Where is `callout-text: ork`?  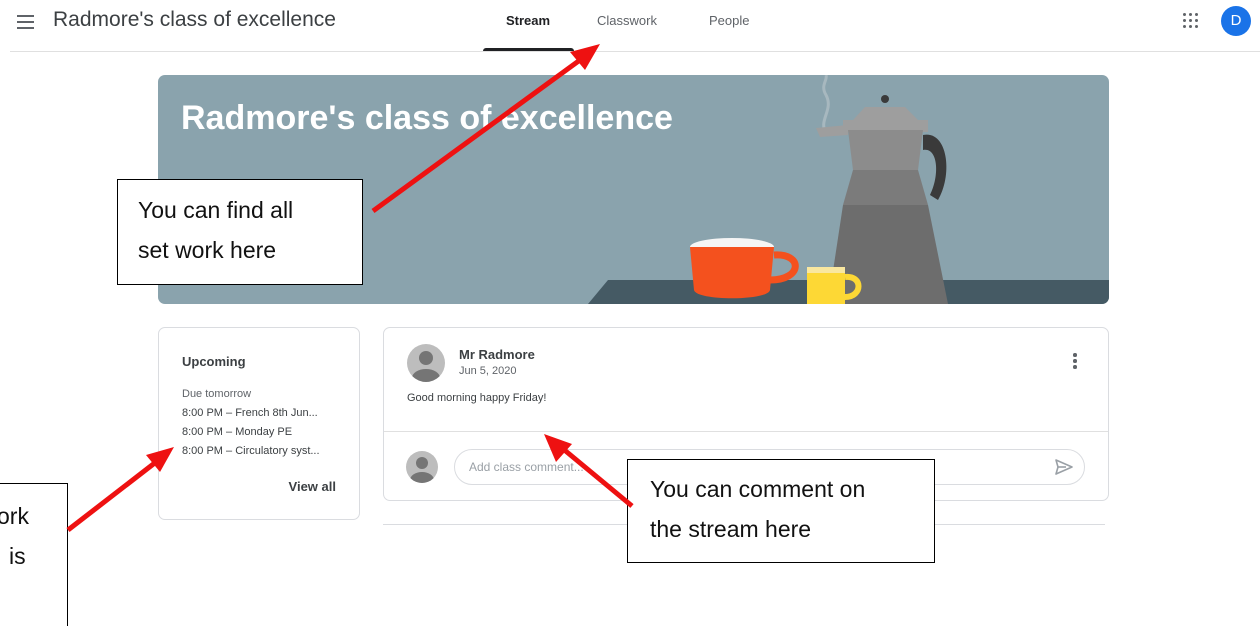 callout-text: ork is located at coordinates (14, 516).